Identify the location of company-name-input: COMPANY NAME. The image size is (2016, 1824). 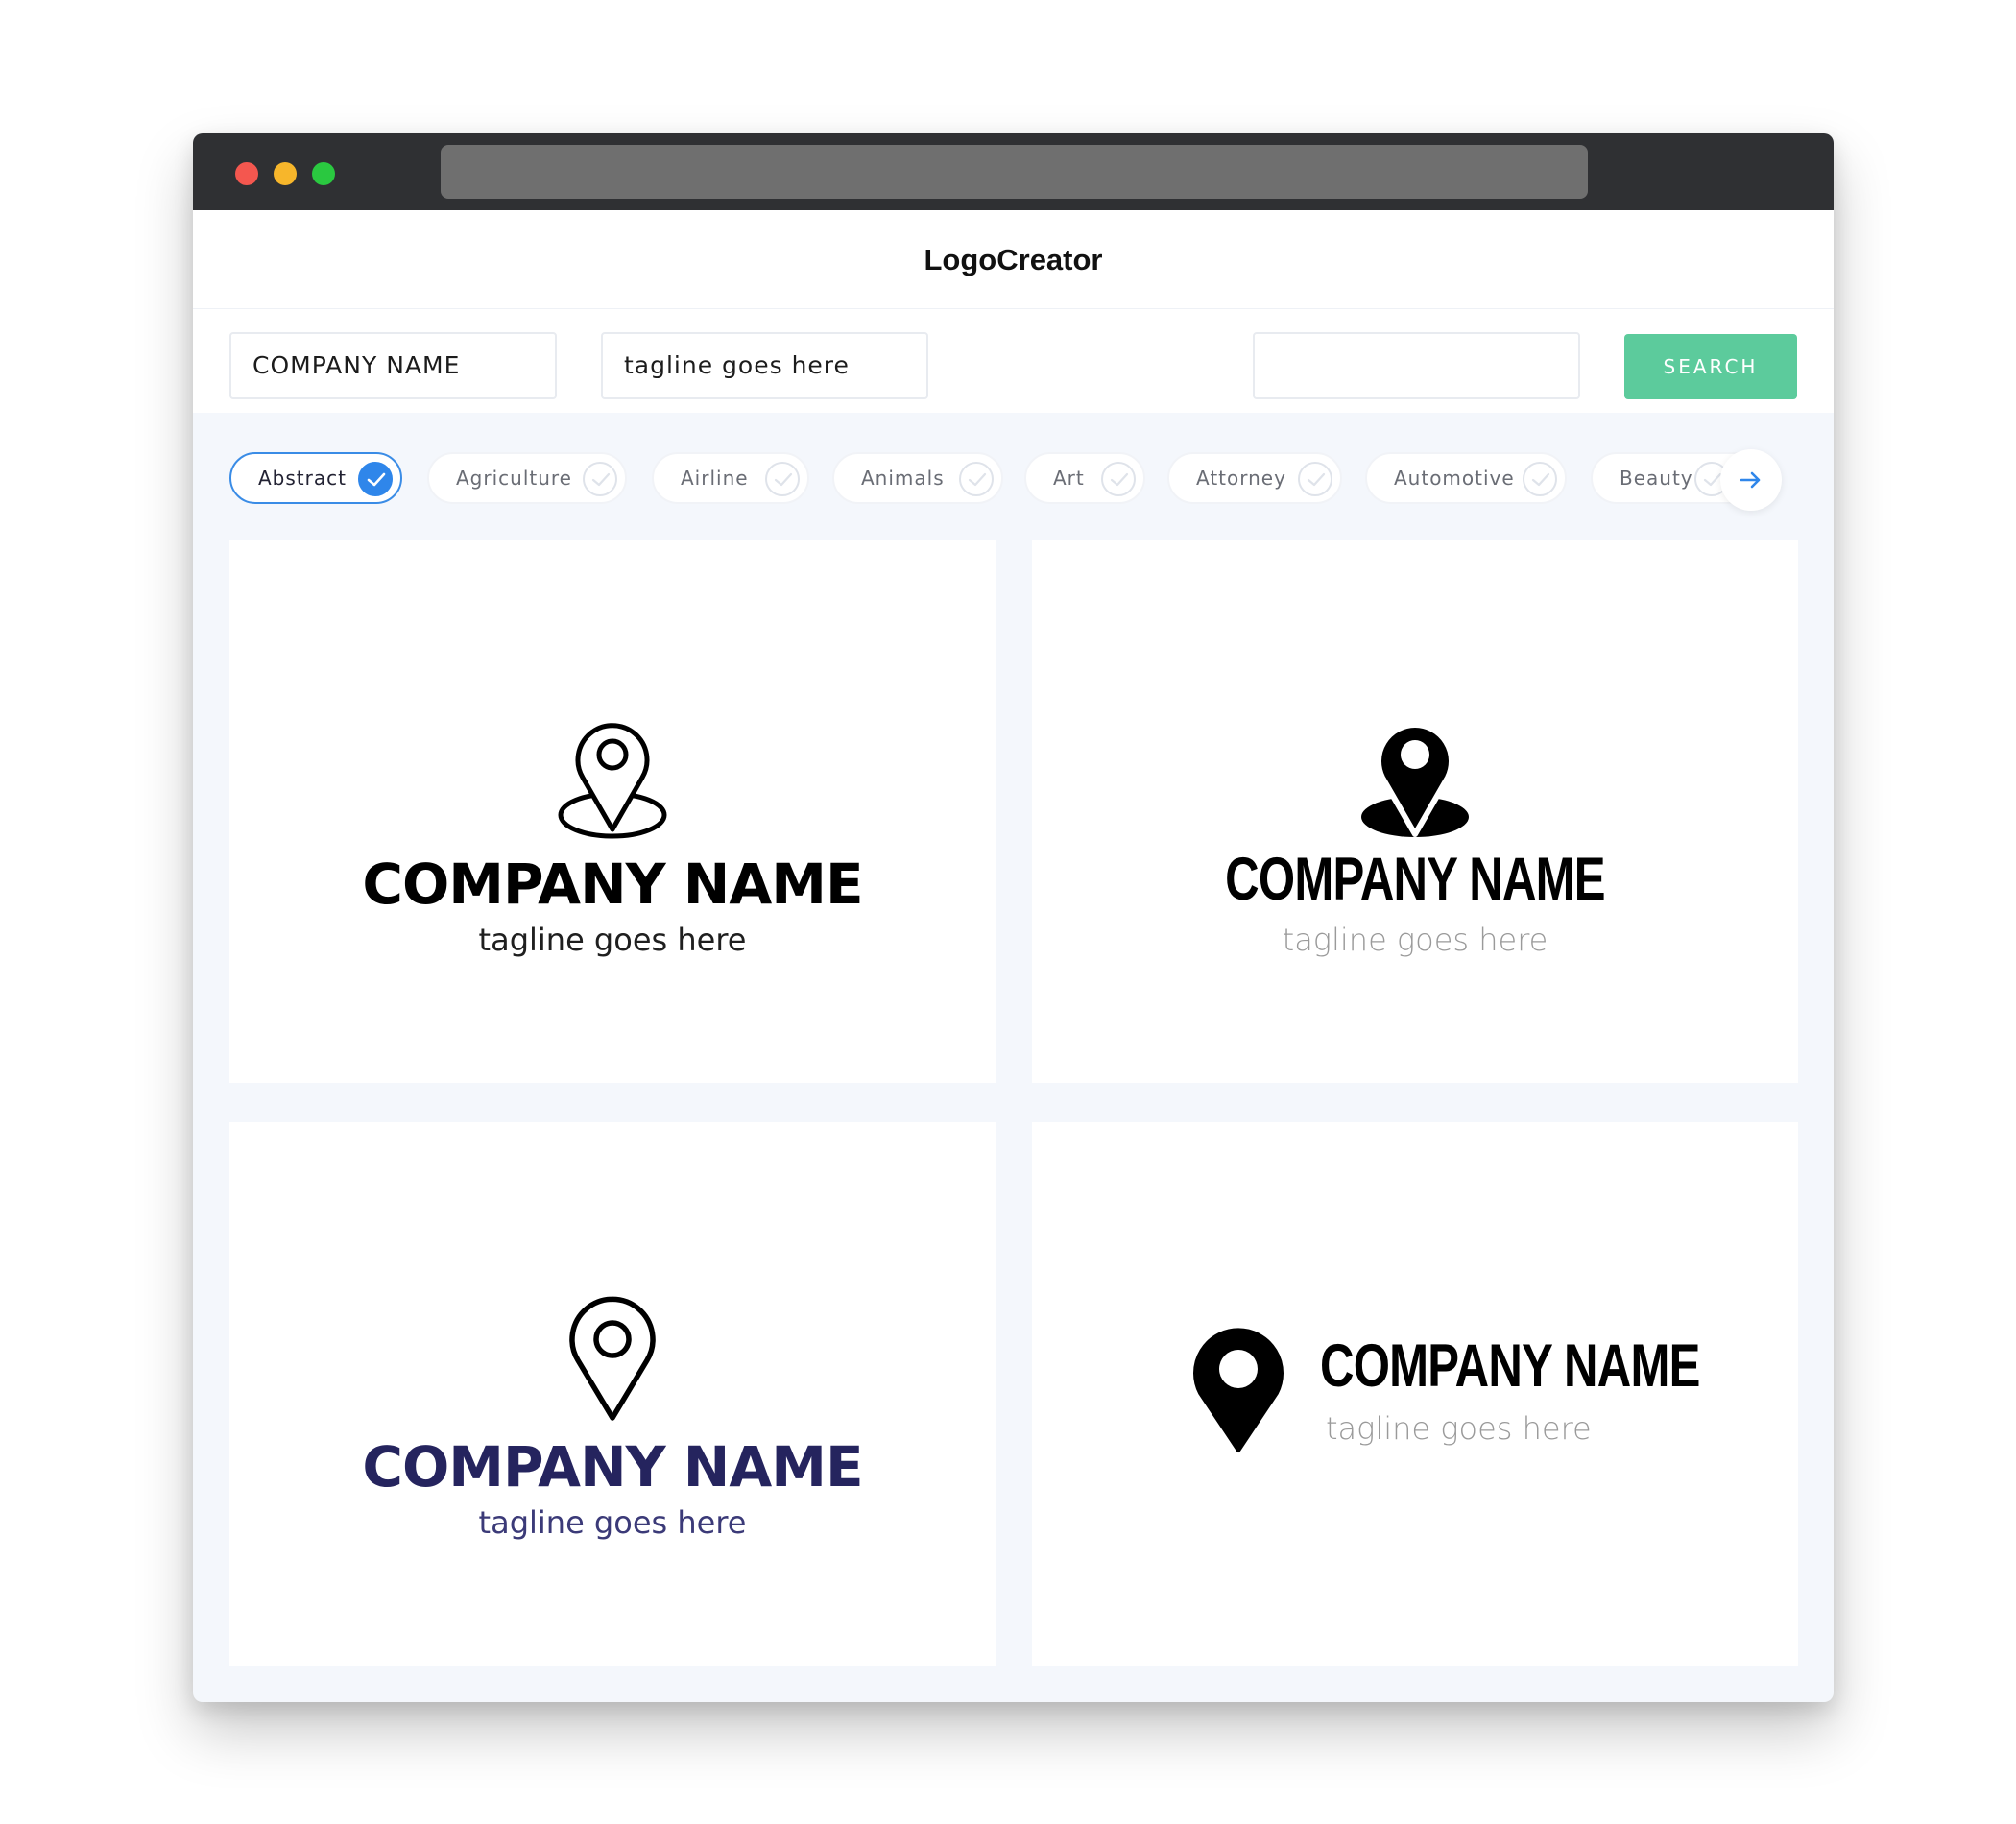
(393, 365).